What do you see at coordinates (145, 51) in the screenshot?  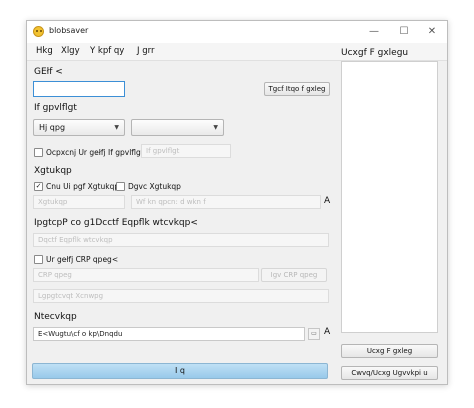 I see `menu-item-help: J grr` at bounding box center [145, 51].